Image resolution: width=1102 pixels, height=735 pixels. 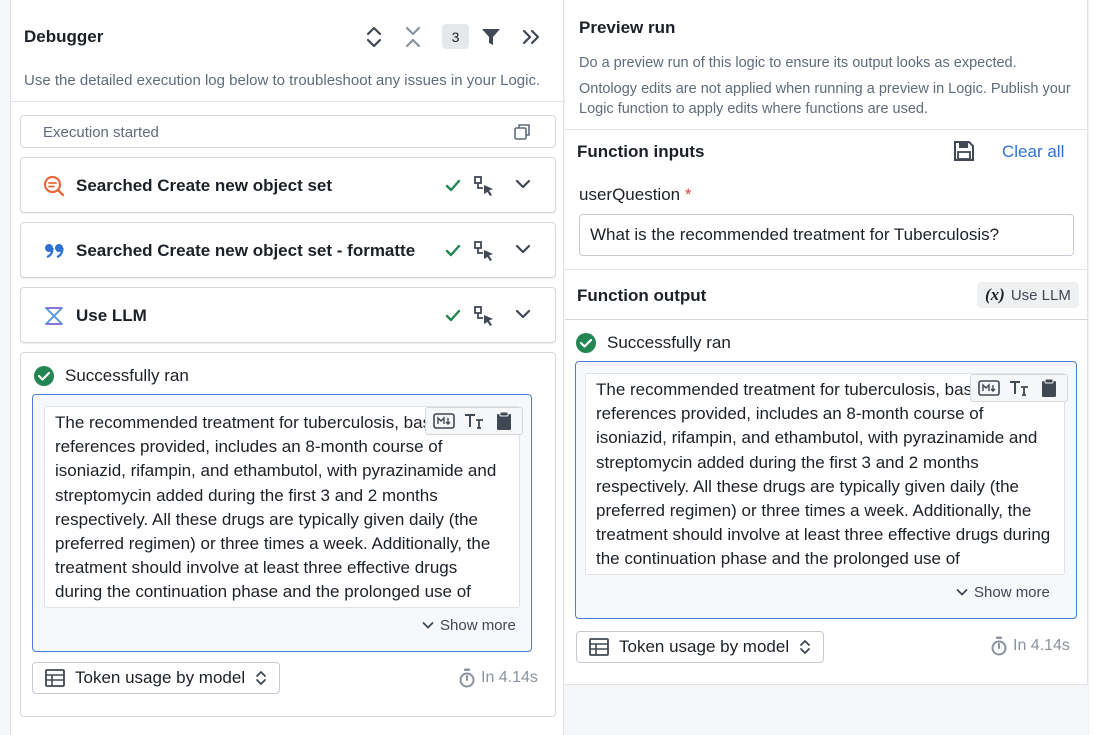 What do you see at coordinates (111, 315) in the screenshot?
I see `step-label: Use LLM` at bounding box center [111, 315].